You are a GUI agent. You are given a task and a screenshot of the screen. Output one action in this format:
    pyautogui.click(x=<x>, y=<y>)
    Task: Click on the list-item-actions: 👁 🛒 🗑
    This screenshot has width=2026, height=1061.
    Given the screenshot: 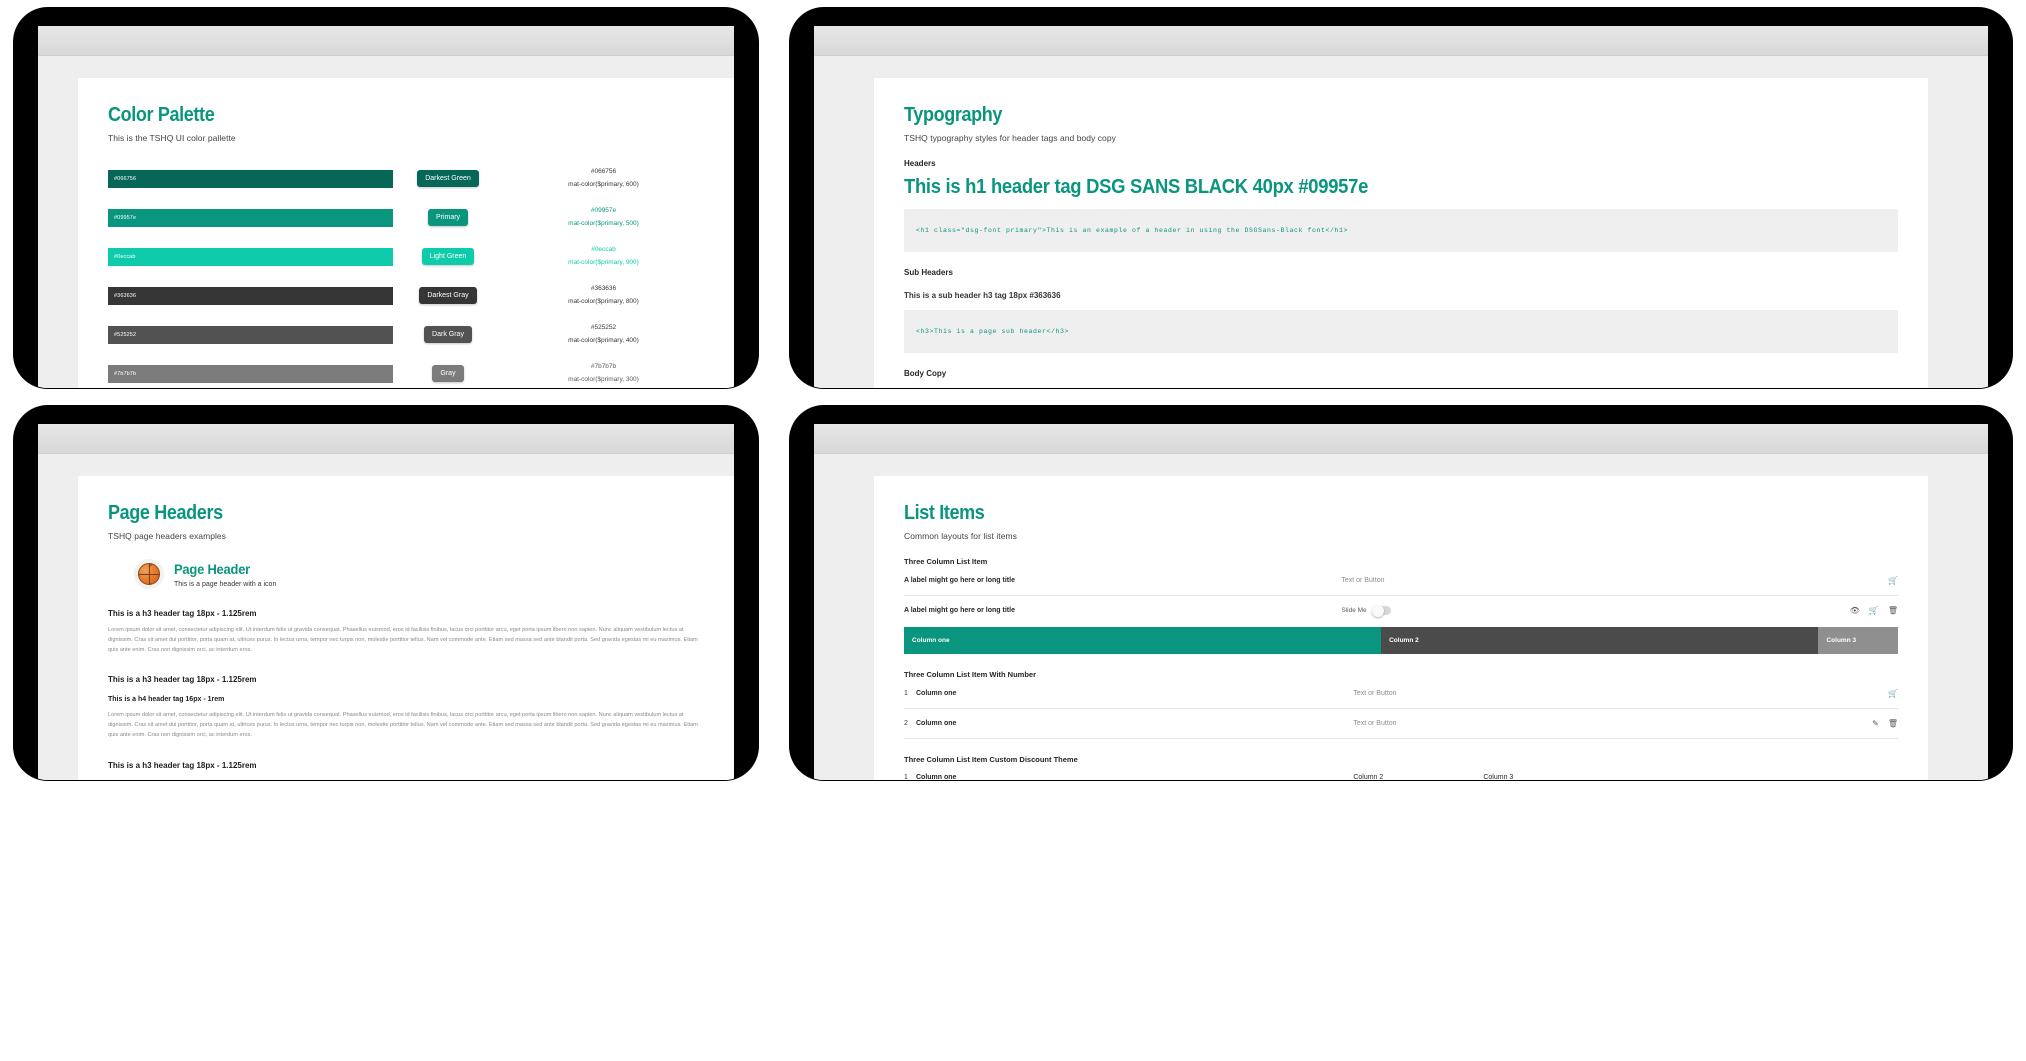 What is the action you would take?
    pyautogui.click(x=1874, y=610)
    